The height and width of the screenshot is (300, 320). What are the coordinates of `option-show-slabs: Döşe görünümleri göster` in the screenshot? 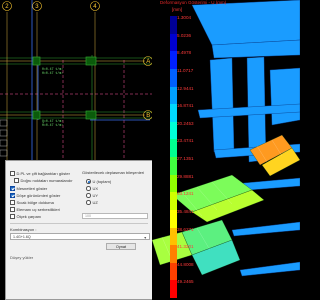 It's located at (35, 195).